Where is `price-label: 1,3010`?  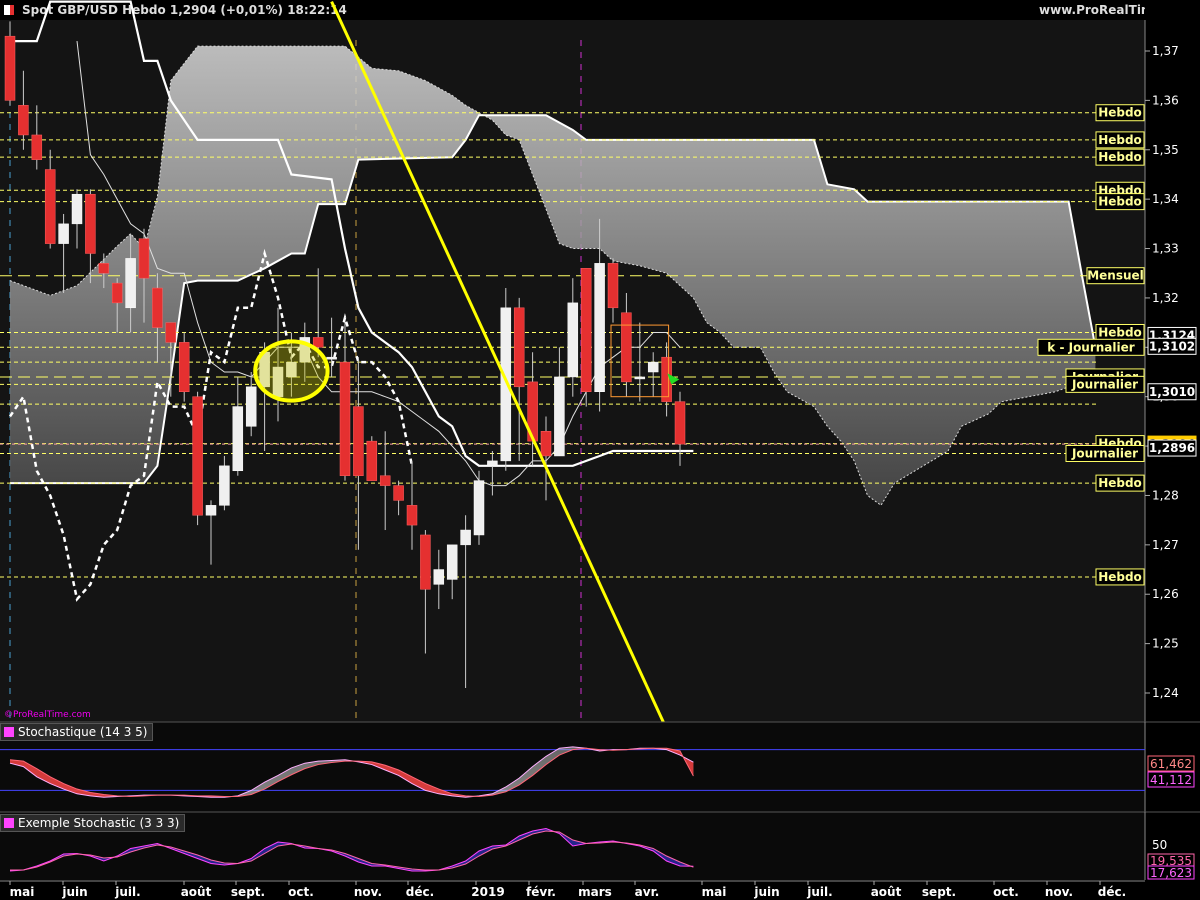
price-label: 1,3010 is located at coordinates (1172, 392).